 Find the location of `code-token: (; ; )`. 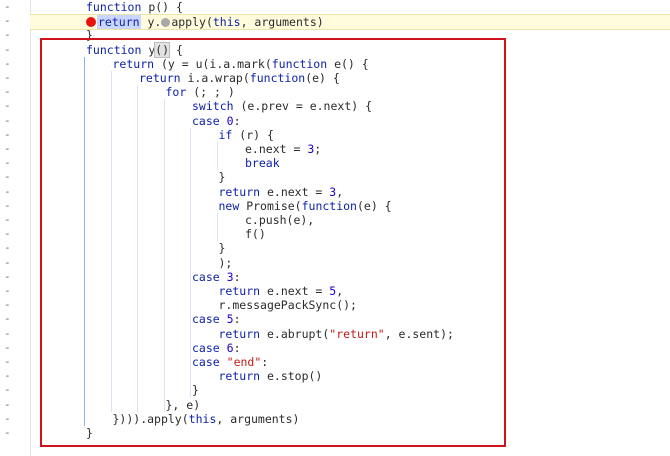

code-token: (; ; ) is located at coordinates (210, 92).